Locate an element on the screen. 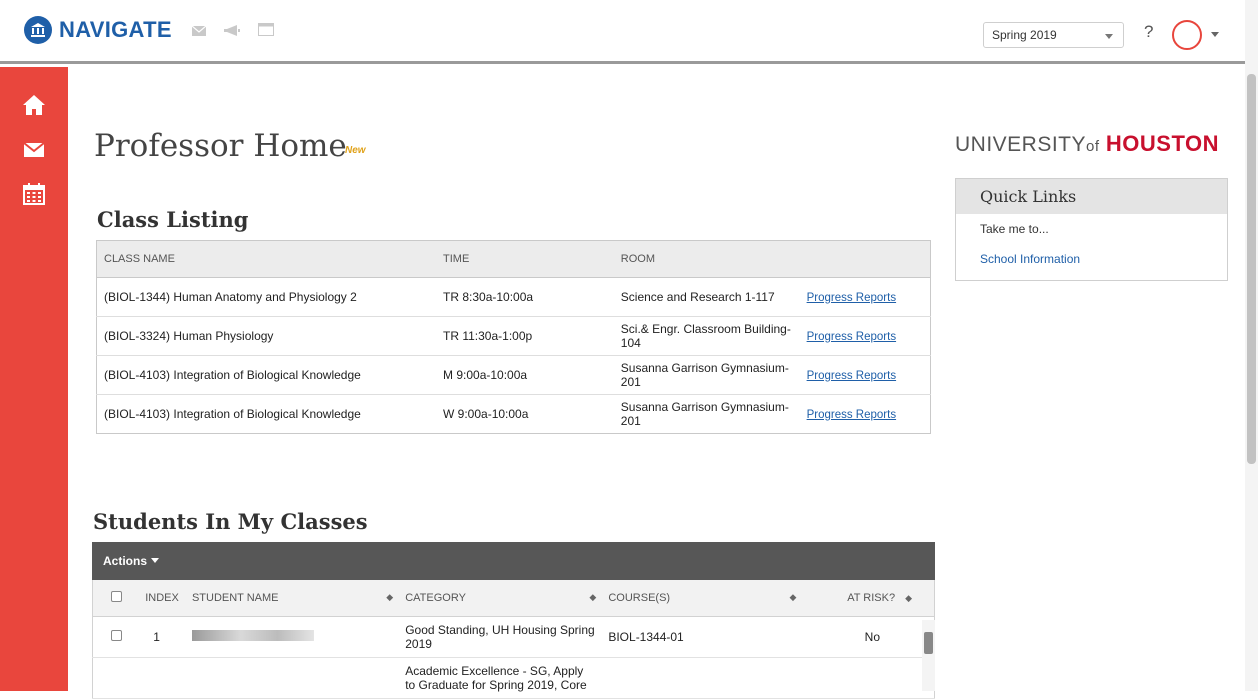 This screenshot has height=699, width=1258. column-header-category: CATEGORY ◆ is located at coordinates (501, 598).